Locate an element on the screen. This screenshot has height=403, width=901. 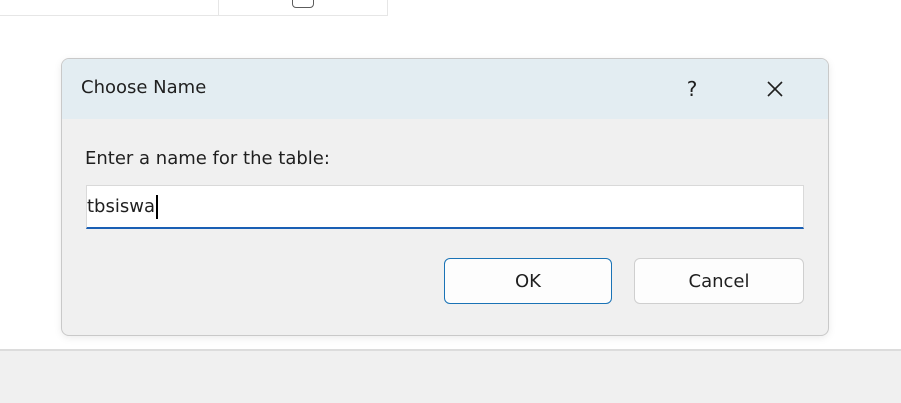
table-name-text: tbsiswa is located at coordinates (121, 206).